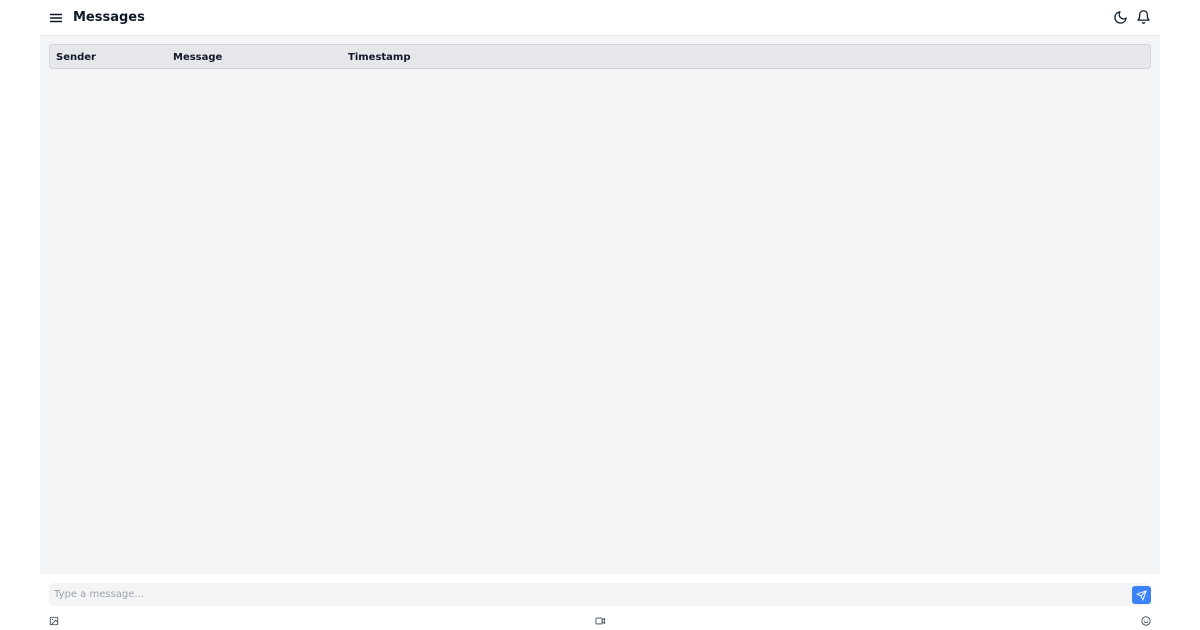 The height and width of the screenshot is (630, 1200). I want to click on column-header-timestamp: Timestamp, so click(379, 57).